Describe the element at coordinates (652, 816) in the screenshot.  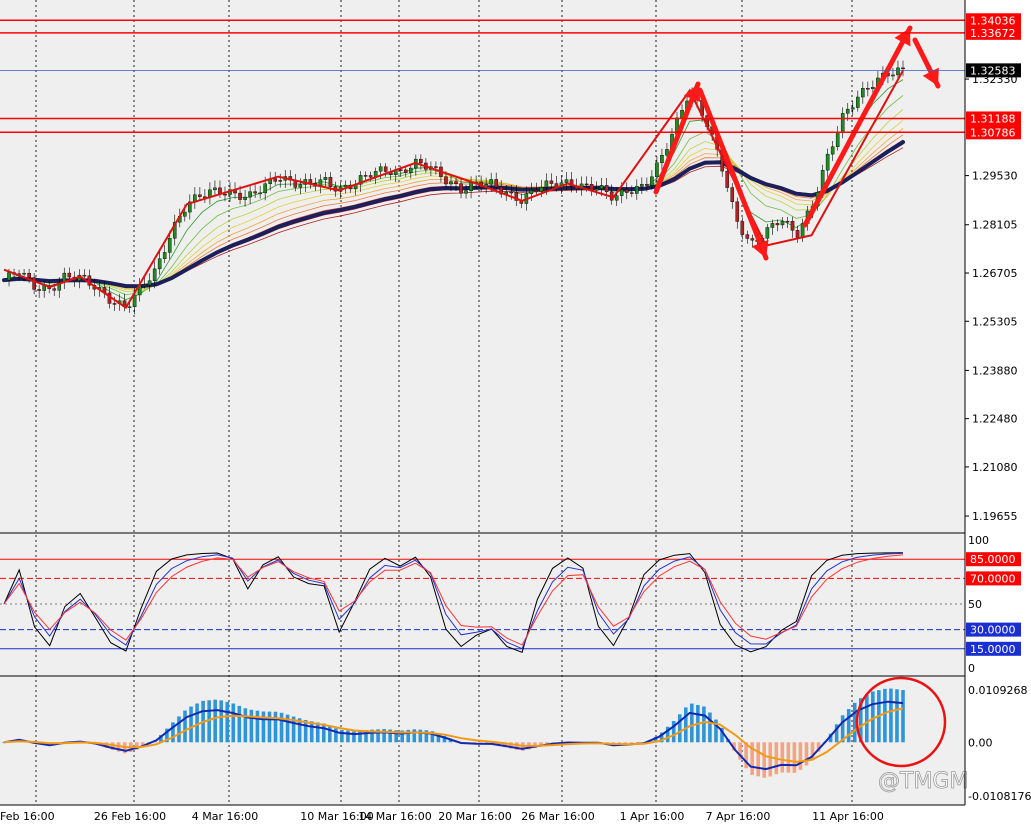
I see `time-tick-label: 1 Apr 16:00` at that location.